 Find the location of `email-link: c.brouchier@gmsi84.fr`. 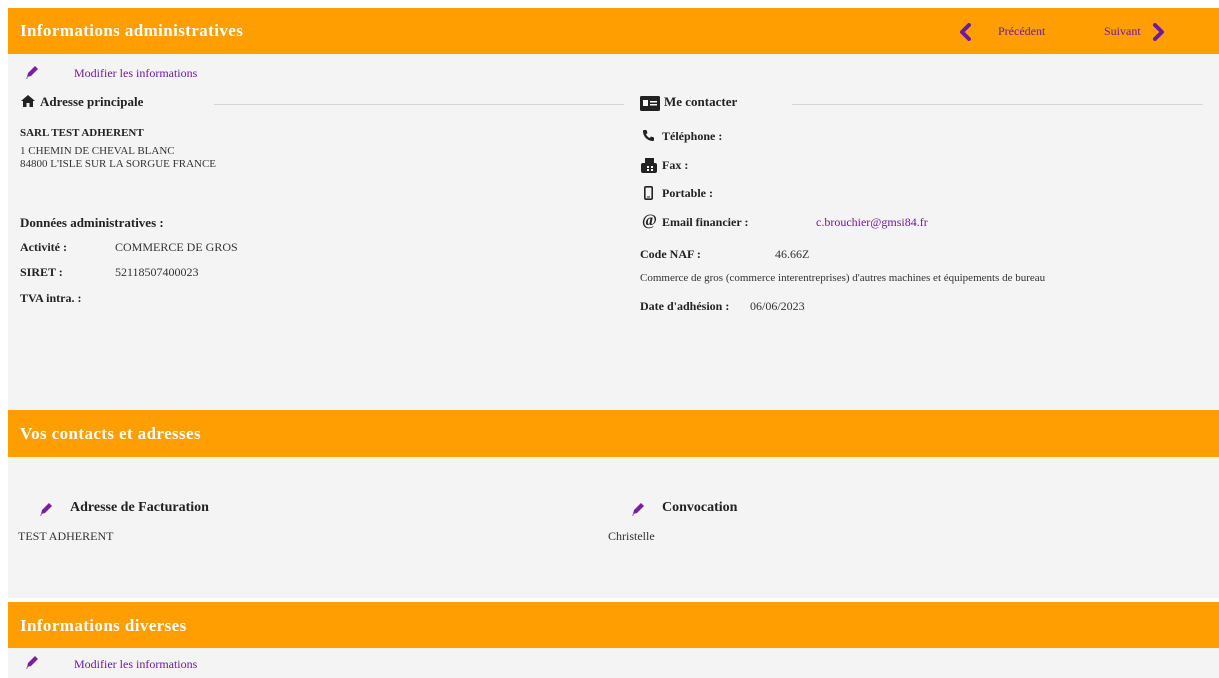

email-link: c.brouchier@gmsi84.fr is located at coordinates (872, 222).